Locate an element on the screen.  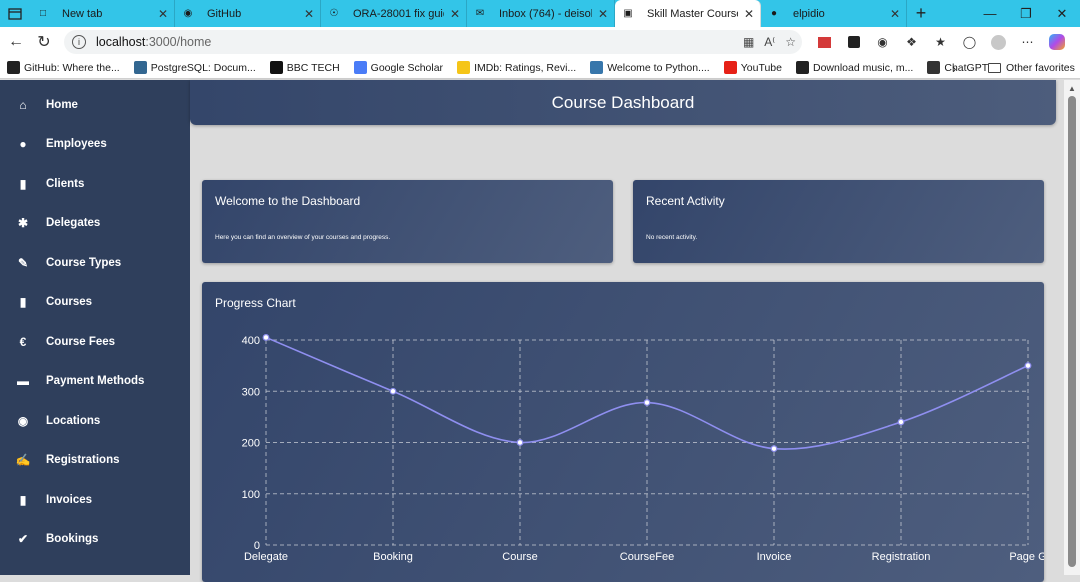
more-menu-icon: ⋯ is located at coordinates (1027, 42).